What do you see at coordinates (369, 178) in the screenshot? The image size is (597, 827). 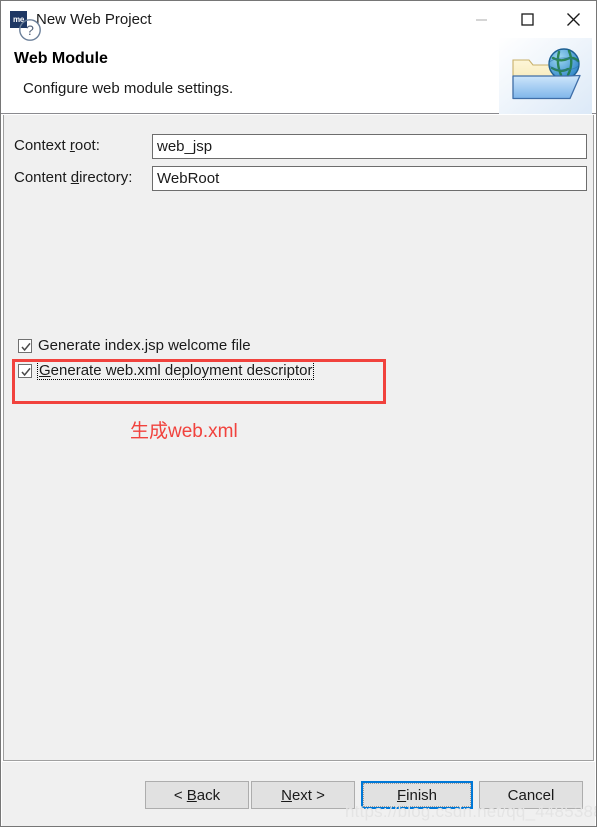 I see `content-directory-input` at bounding box center [369, 178].